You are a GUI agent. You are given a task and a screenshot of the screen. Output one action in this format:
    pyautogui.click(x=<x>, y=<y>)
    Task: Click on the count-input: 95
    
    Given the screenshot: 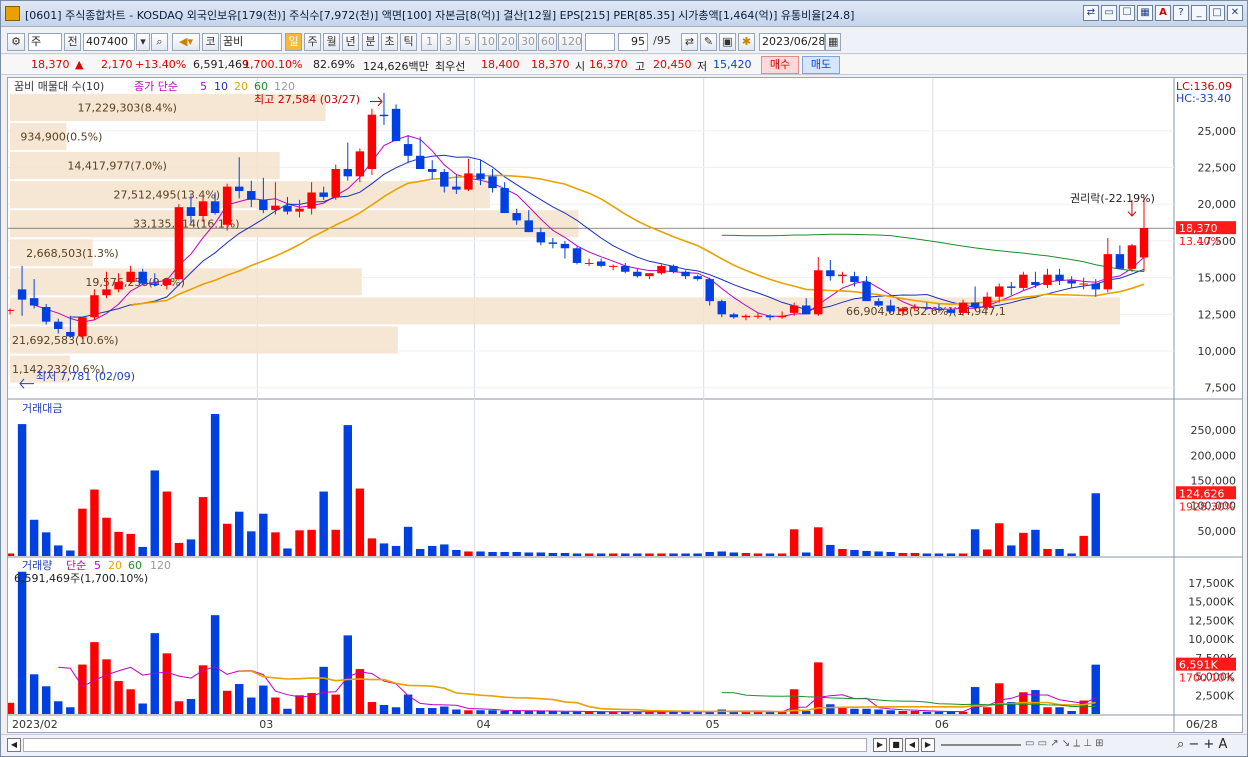 What is the action you would take?
    pyautogui.click(x=633, y=42)
    